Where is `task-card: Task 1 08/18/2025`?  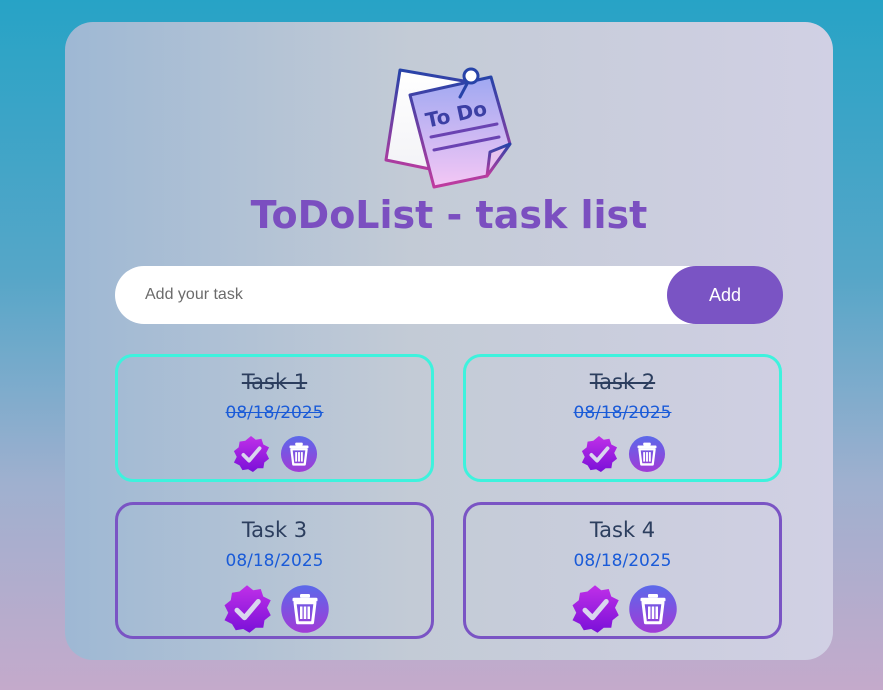 task-card: Task 1 08/18/2025 is located at coordinates (274, 418).